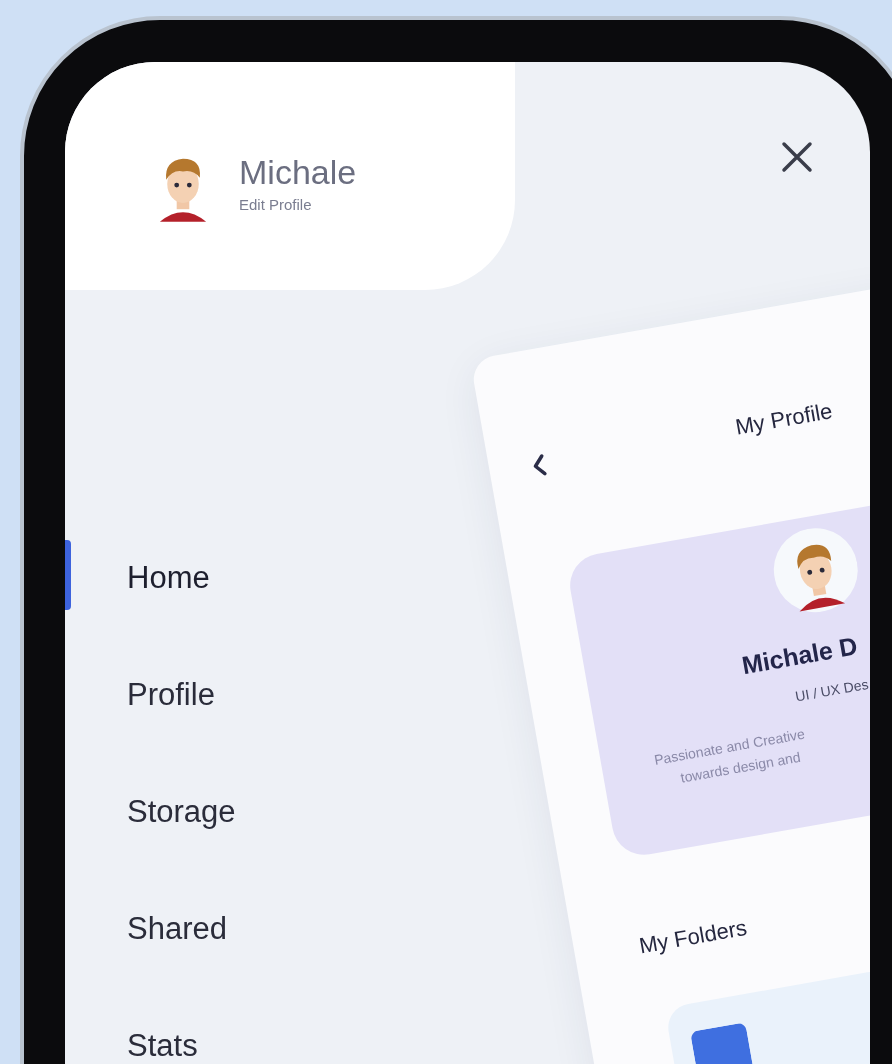 The width and height of the screenshot is (892, 1064). What do you see at coordinates (783, 419) in the screenshot?
I see `screen-title: My Profile` at bounding box center [783, 419].